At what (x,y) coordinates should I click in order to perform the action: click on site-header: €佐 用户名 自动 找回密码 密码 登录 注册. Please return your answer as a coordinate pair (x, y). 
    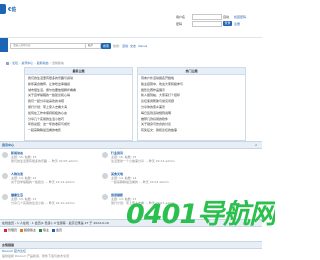
    Looking at the image, I should click on (131, 19).